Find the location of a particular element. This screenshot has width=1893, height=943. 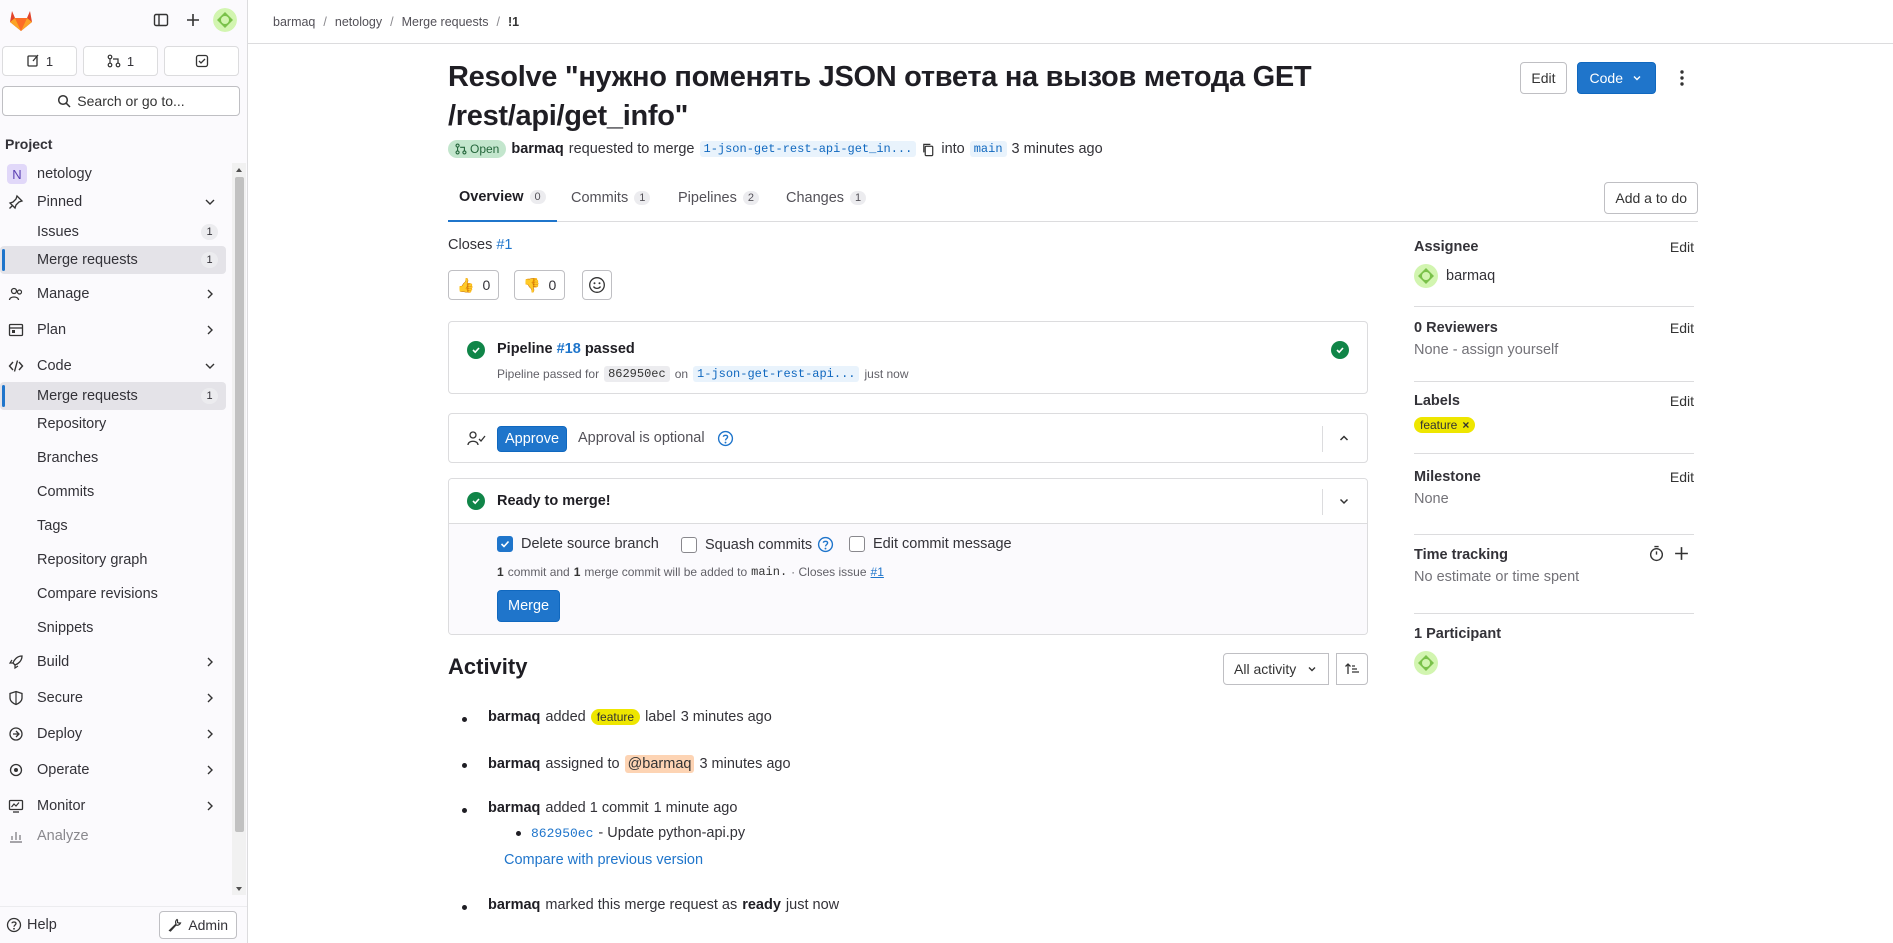

copy-icon is located at coordinates (928, 149).